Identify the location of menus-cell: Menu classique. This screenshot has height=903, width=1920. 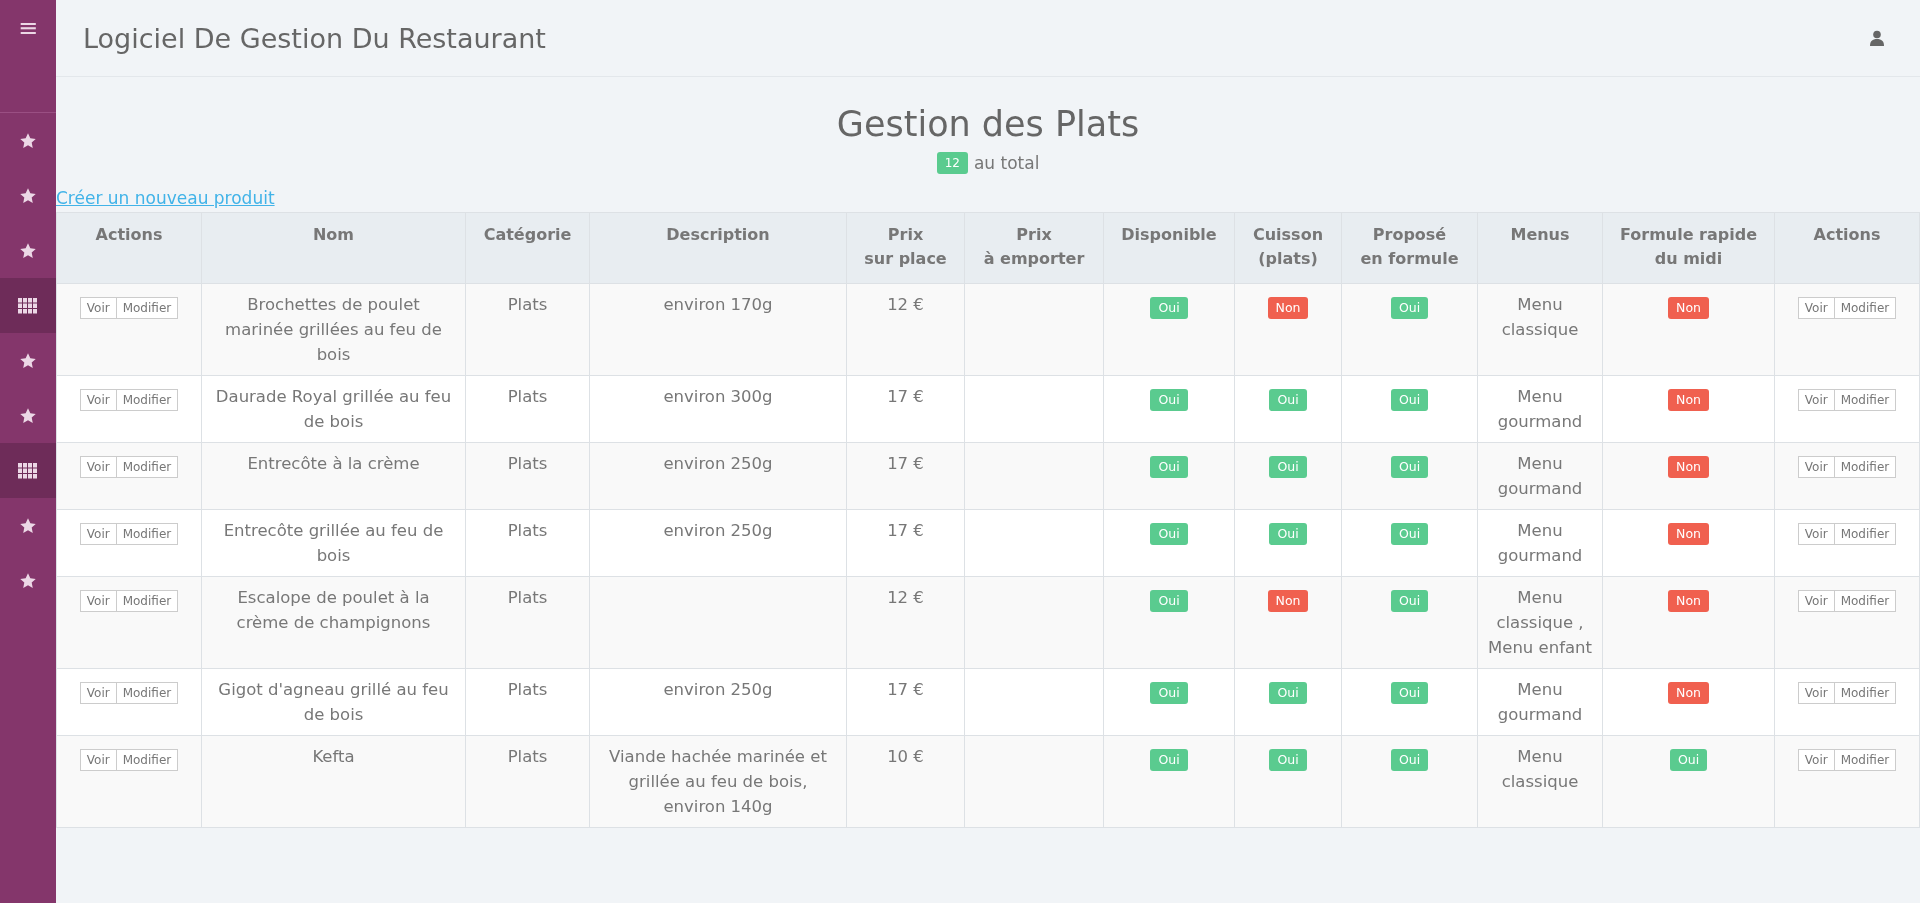
(1540, 329).